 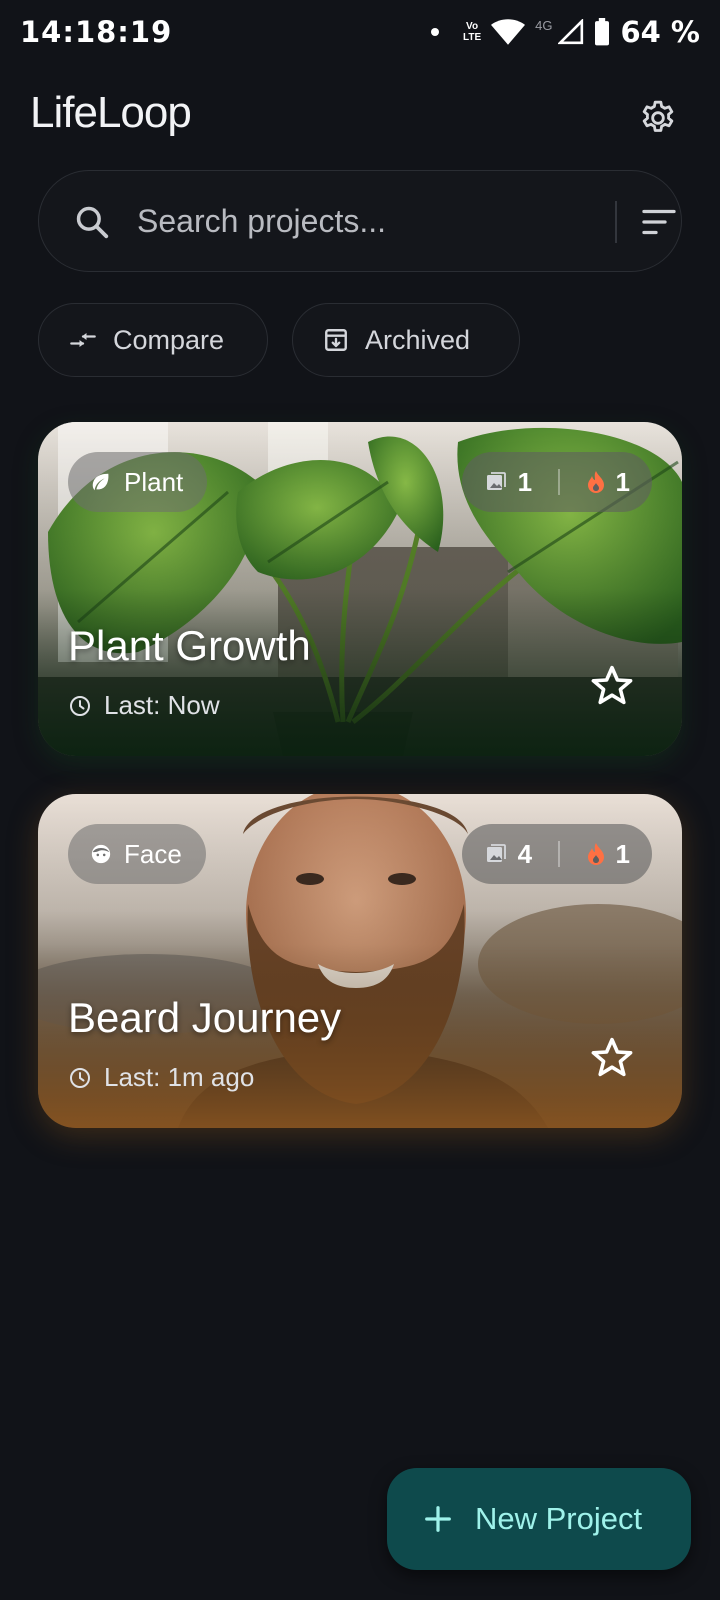 I want to click on category-tag: Face, so click(x=137, y=854).